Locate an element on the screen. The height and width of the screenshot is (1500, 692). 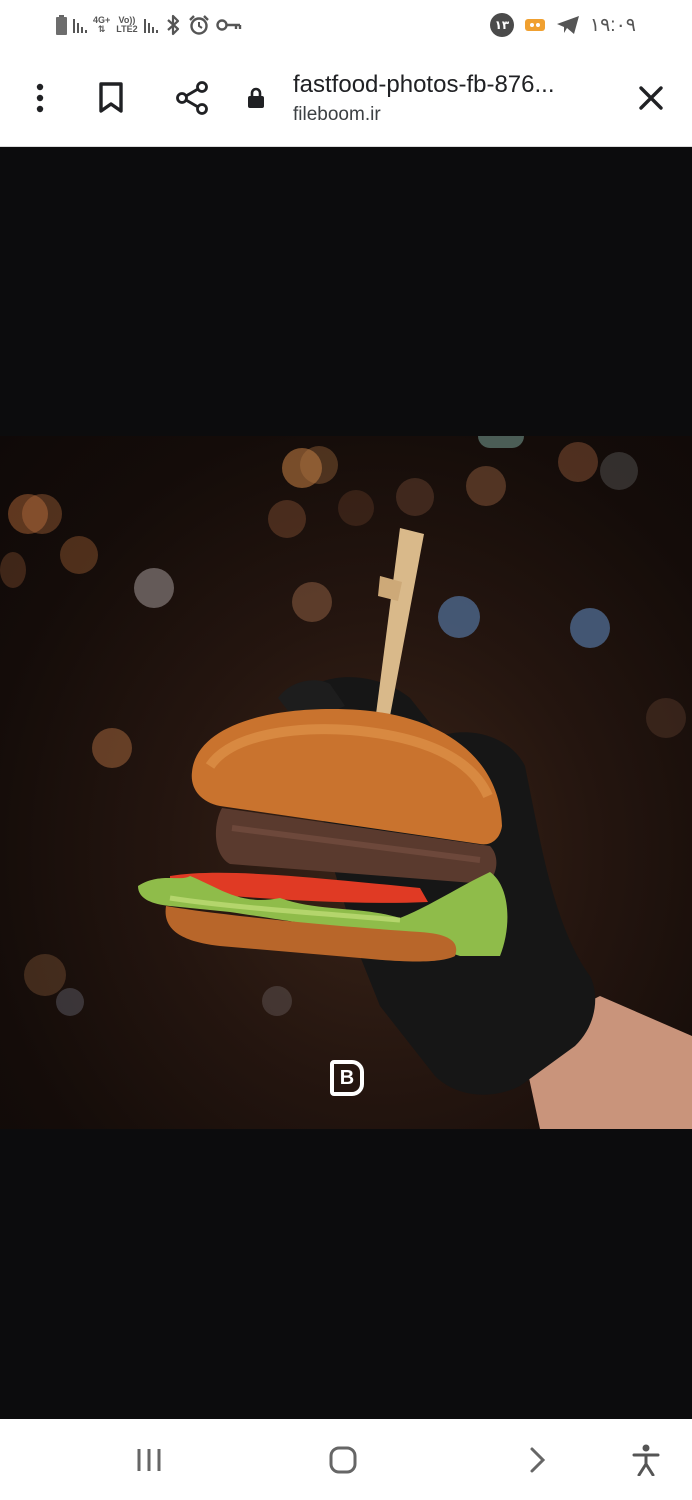
site-security-button is located at coordinates (256, 98).